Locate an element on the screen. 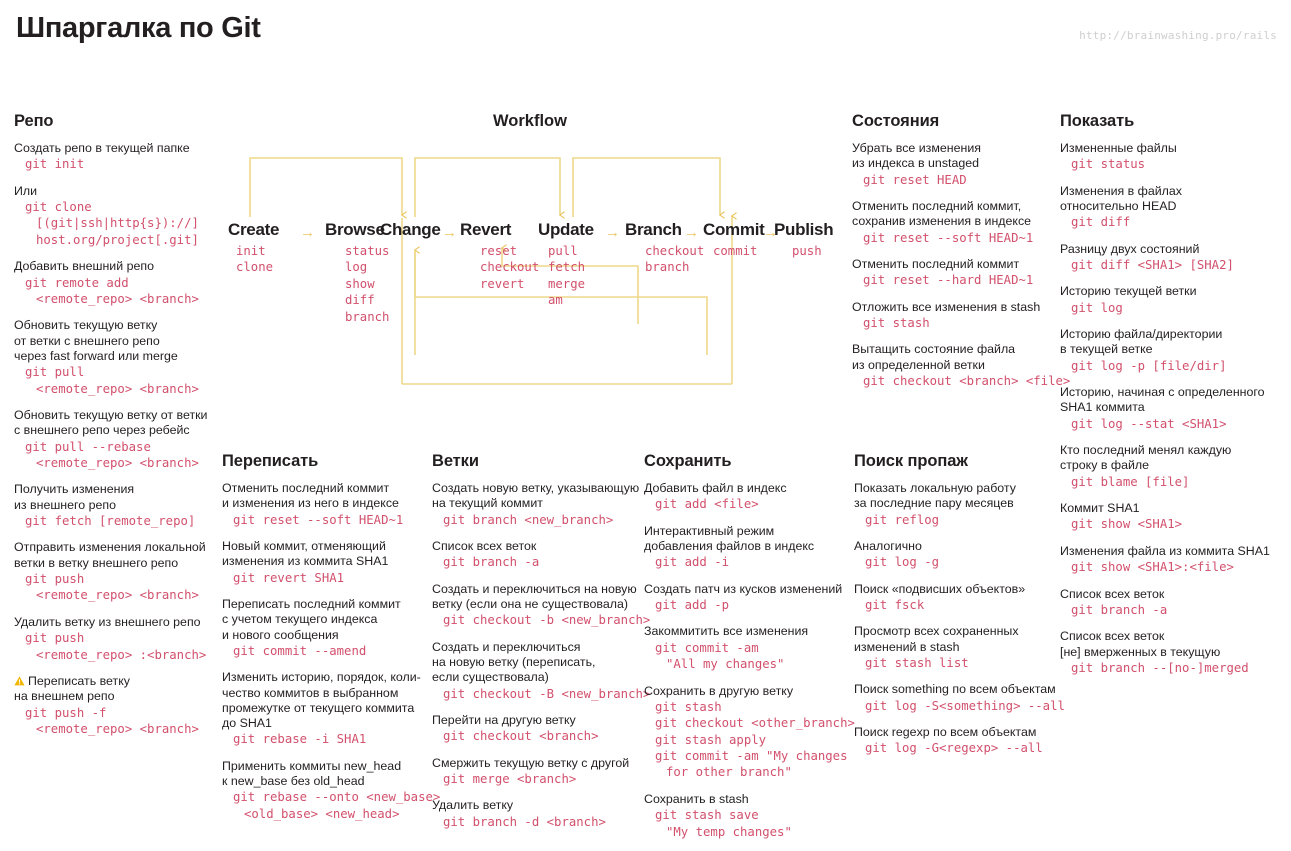 This screenshot has width=1291, height=851. block-description-line: Обновить текущую ветку от ветки is located at coordinates (111, 415).